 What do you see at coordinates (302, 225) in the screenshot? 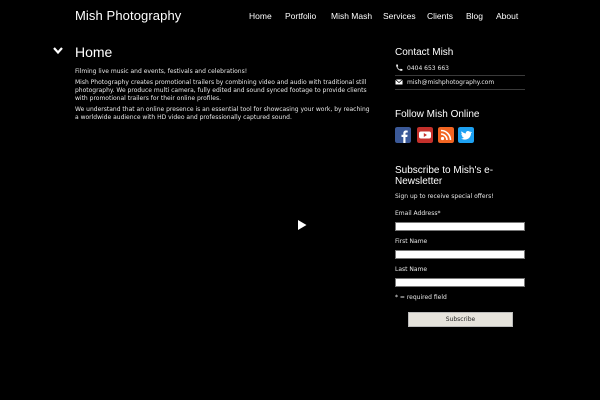
I see `play-icon` at bounding box center [302, 225].